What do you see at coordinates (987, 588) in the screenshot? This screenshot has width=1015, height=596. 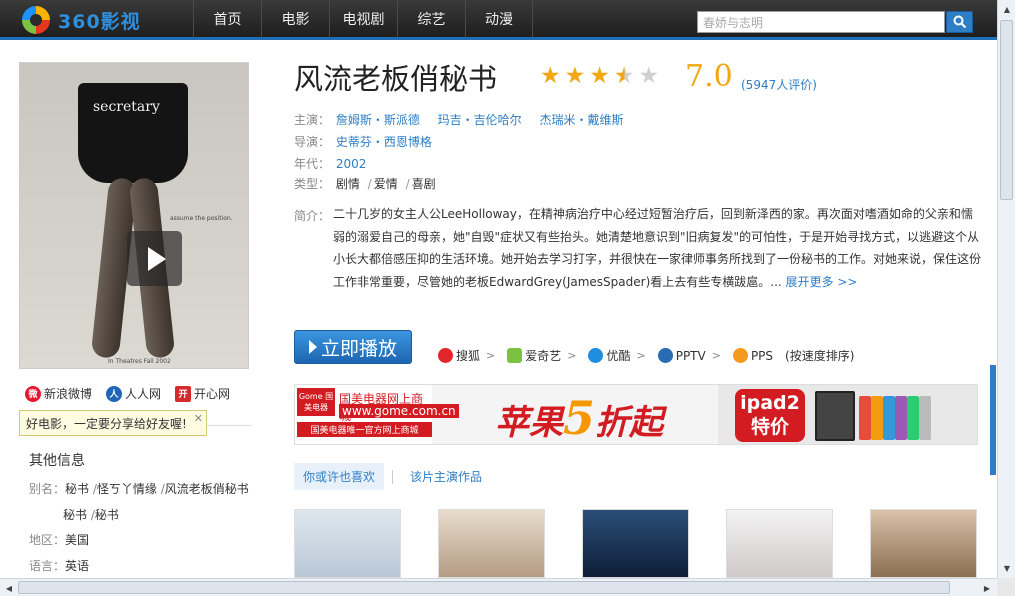 I see `scroll-right-icon: ▶` at bounding box center [987, 588].